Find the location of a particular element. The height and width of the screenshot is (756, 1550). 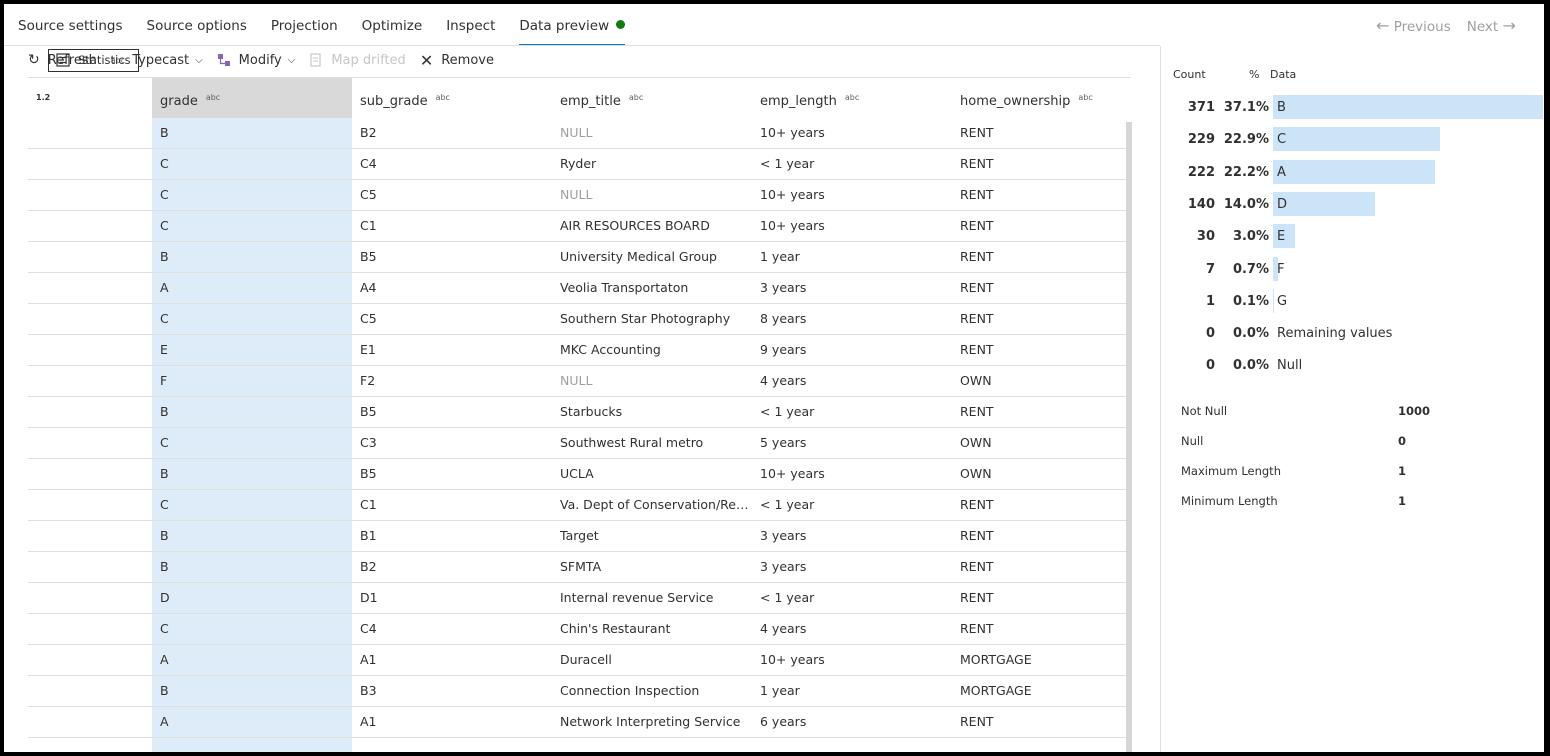

table-cell-emp-title: University Medical Group is located at coordinates (638, 256).